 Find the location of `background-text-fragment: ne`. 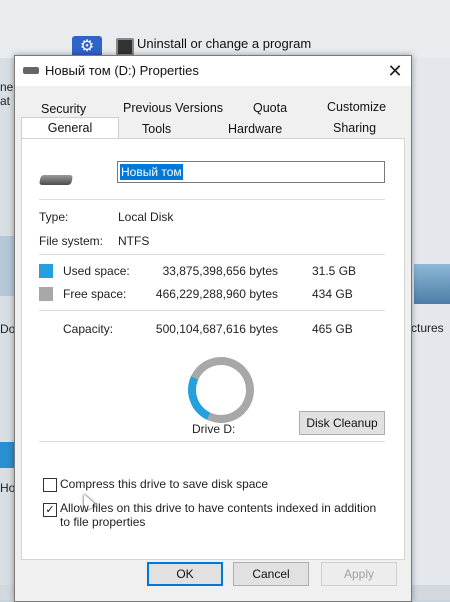

background-text-fragment: ne is located at coordinates (7, 87).